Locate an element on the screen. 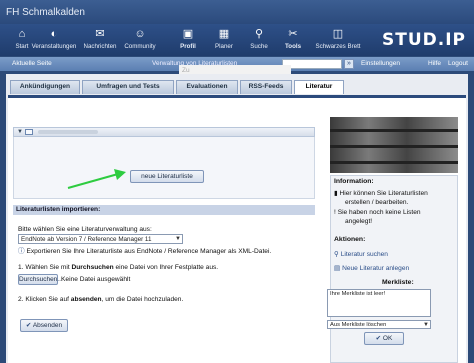  studip-logo: STUD.IP is located at coordinates (424, 40).